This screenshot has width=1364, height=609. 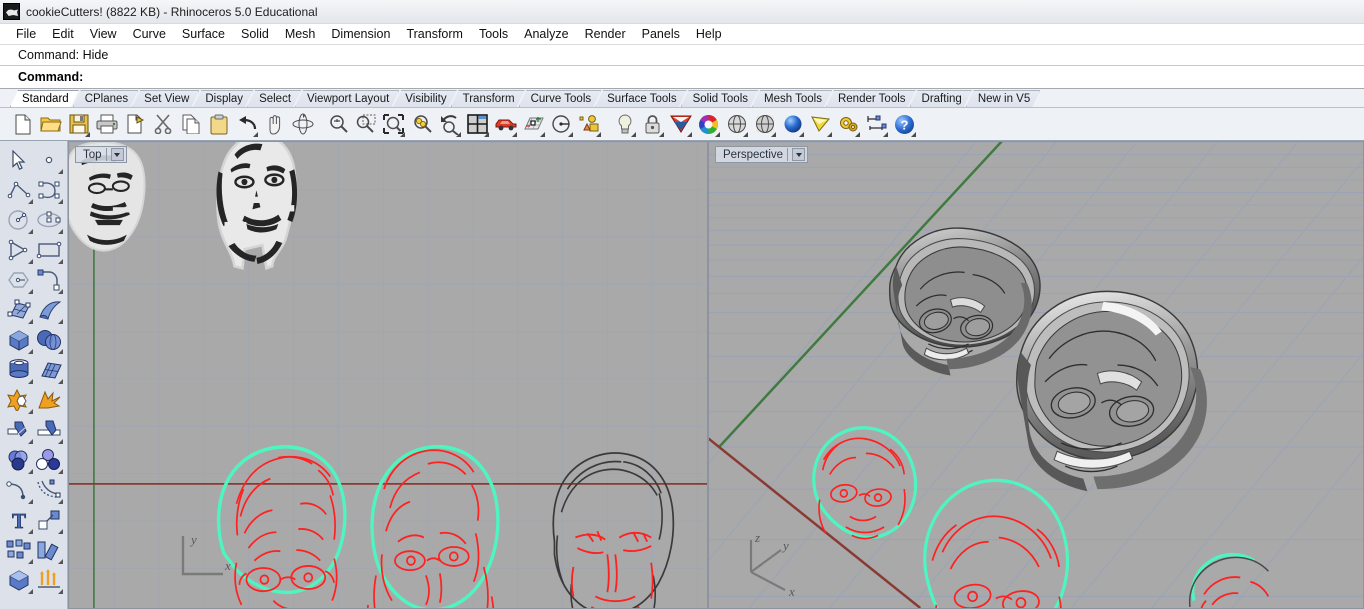 I want to click on pan-hand-icon, so click(x=274, y=124).